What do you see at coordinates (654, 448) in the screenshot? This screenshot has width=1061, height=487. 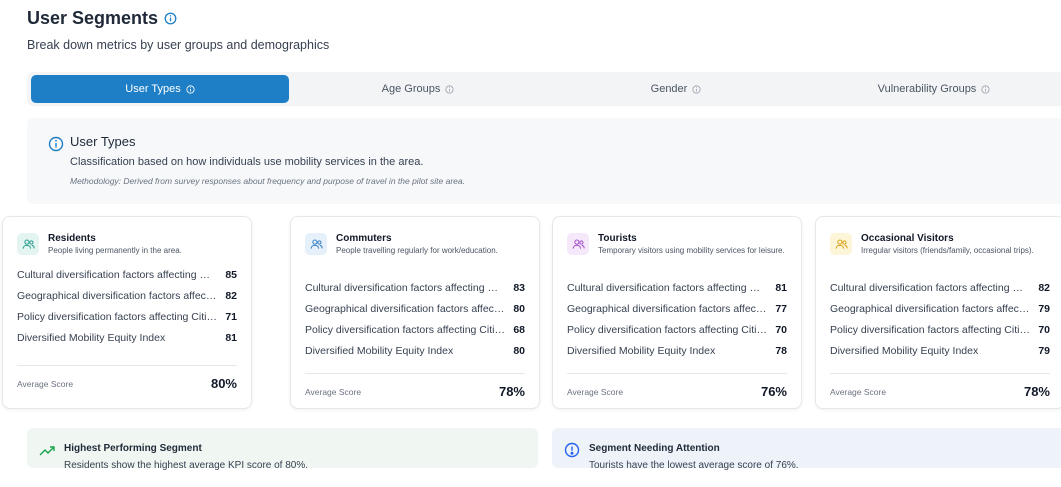 I see `insight-title: Segment Needing Attention` at bounding box center [654, 448].